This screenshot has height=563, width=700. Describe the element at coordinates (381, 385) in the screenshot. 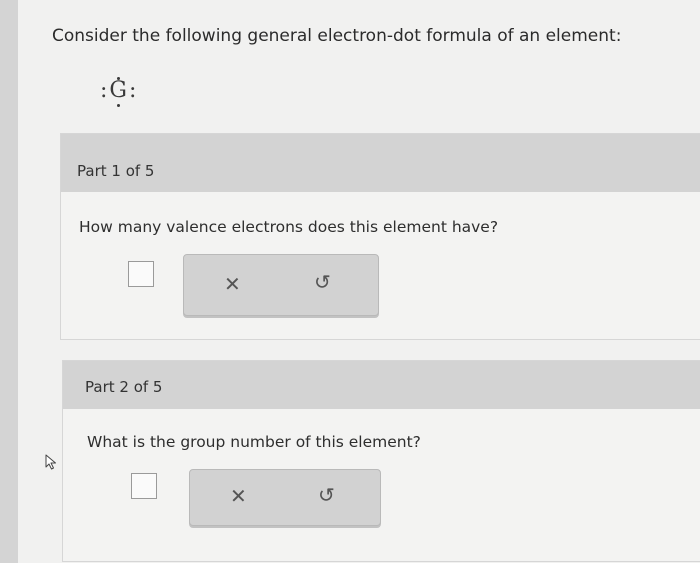

I see `part-2-header: Part 2 of 5` at that location.